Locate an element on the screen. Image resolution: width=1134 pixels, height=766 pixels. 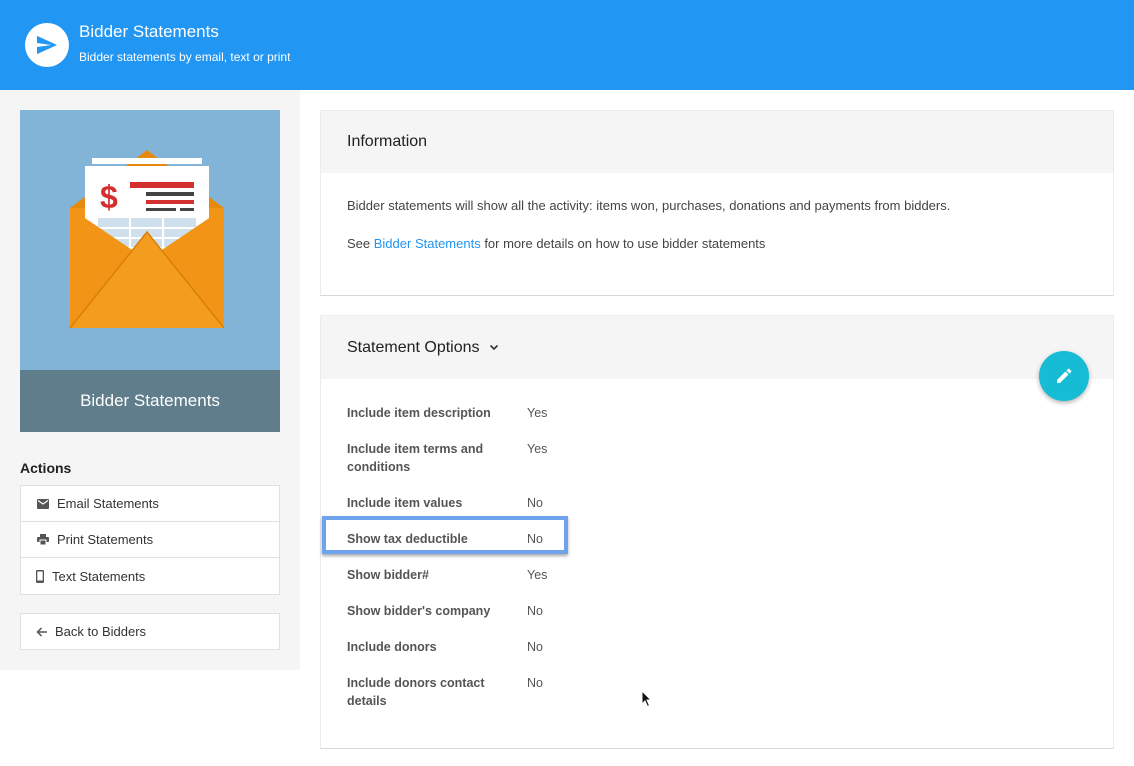
envelope-statement-illustration: $ is located at coordinates (150, 240).